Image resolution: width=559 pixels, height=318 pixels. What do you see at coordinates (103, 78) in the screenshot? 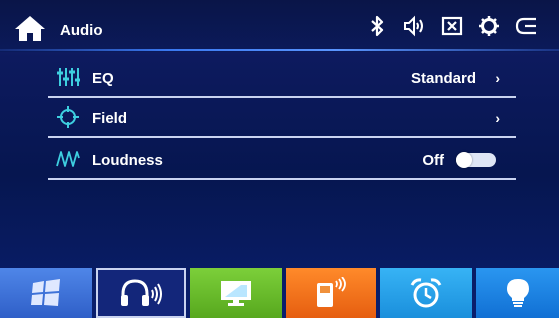
I see `eq-label: EQ` at bounding box center [103, 78].